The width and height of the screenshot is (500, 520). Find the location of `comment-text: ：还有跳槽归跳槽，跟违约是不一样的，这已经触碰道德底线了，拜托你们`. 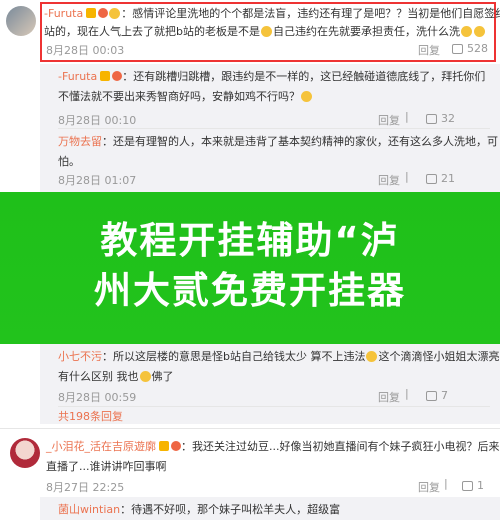

comment-text: ：还有跳槽归跳槽，跟违约是不一样的，这已经触碰道德底线了，拜托你们 is located at coordinates (304, 76).